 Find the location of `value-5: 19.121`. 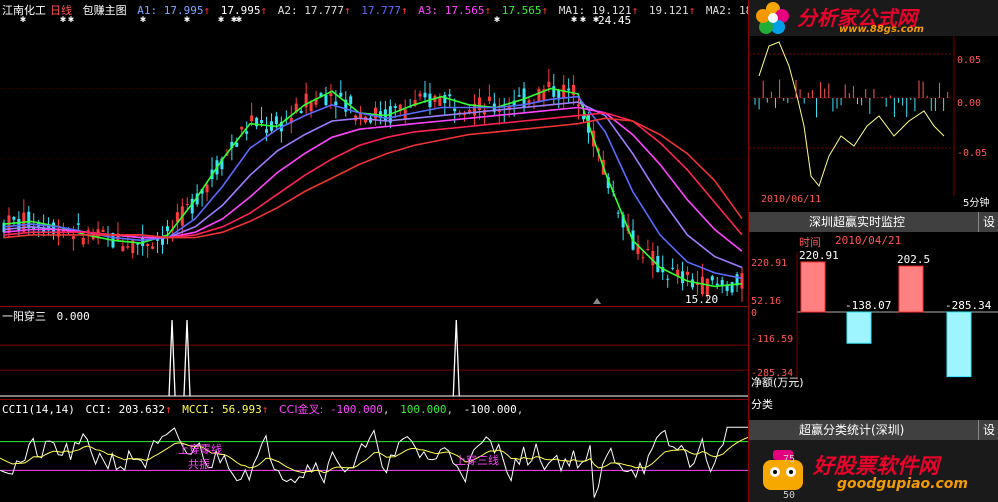

value-5: 19.121 is located at coordinates (668, 10).